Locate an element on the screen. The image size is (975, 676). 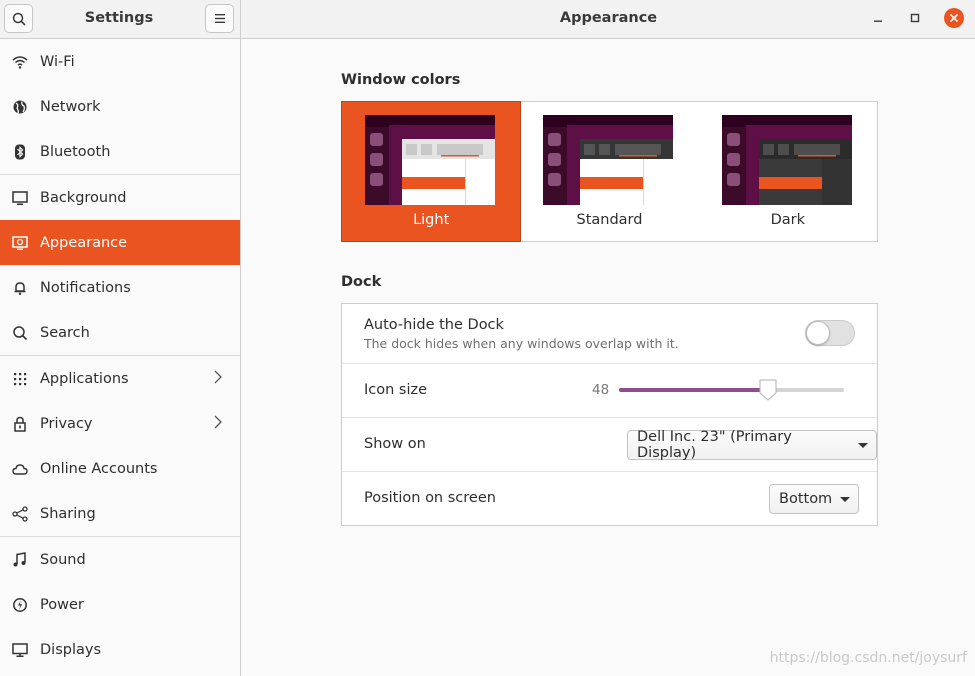
sidebar-item-label: Notifications is located at coordinates (85, 287).